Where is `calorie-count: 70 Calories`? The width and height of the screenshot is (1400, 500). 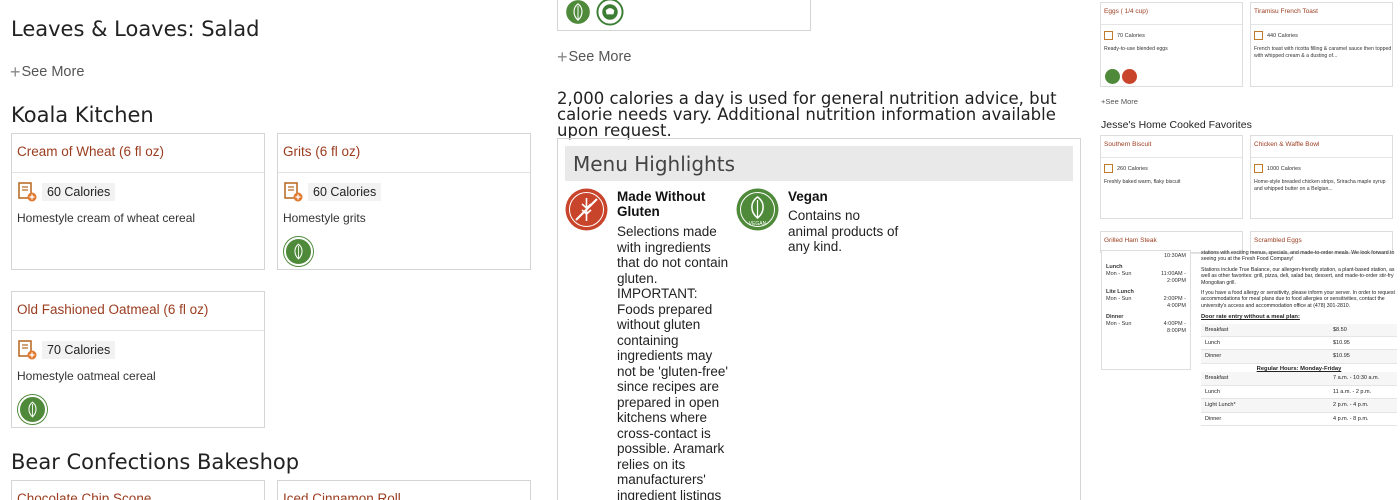 calorie-count: 70 Calories is located at coordinates (79, 350).